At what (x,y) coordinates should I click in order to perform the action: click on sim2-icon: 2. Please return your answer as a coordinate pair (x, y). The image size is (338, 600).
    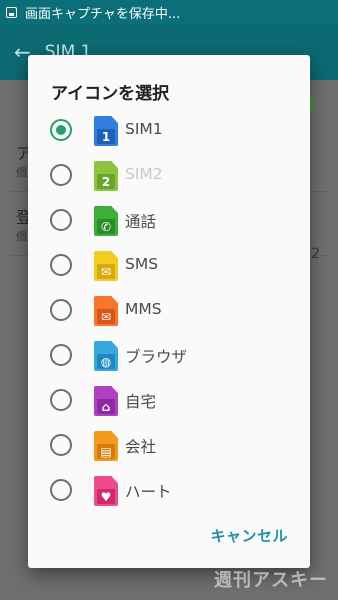
    Looking at the image, I should click on (106, 176).